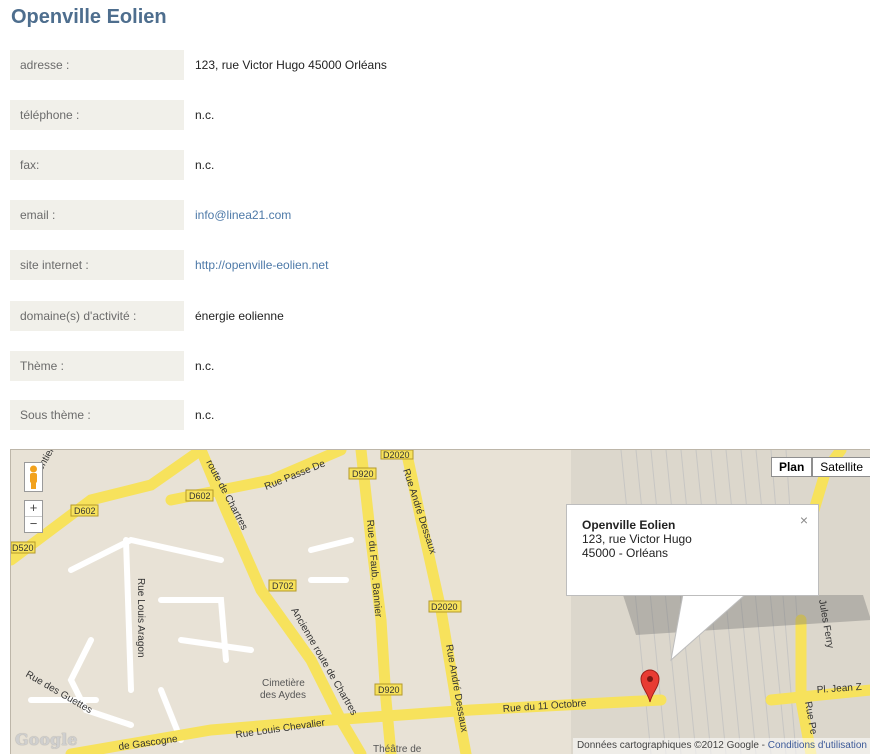 This screenshot has width=870, height=754. I want to click on field-label: adresse :, so click(97, 65).